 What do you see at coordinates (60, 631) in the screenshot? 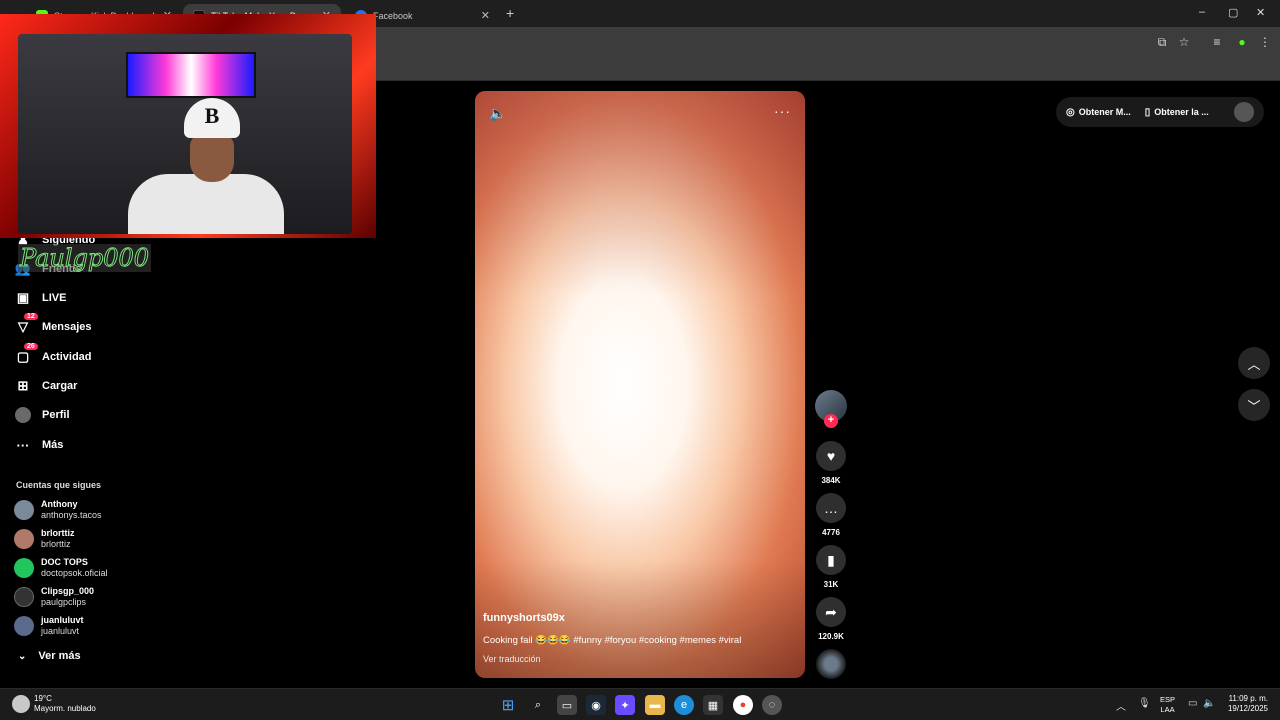
I see `account-handle: juanluluvt` at bounding box center [60, 631].